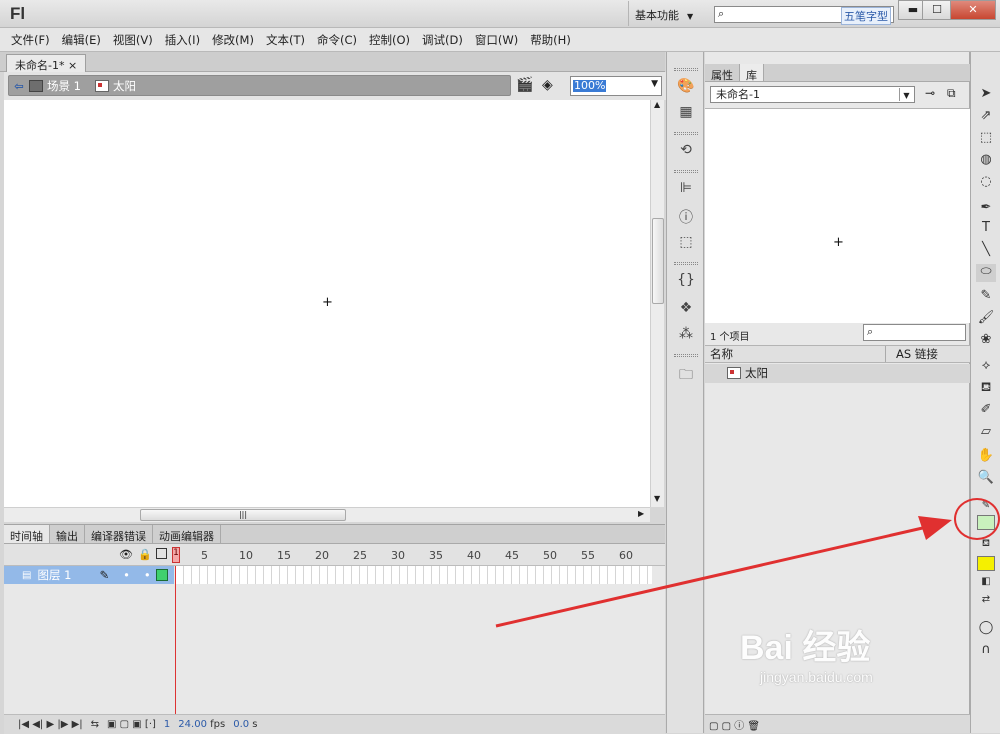  What do you see at coordinates (986, 433) in the screenshot?
I see `eraser-icon: ▱` at bounding box center [986, 433].